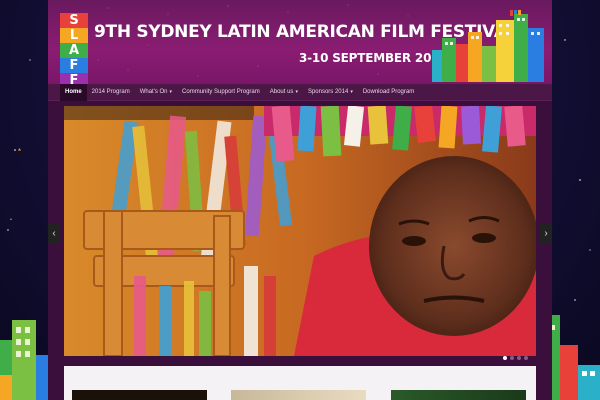 Image resolution: width=600 pixels, height=400 pixels. What do you see at coordinates (373, 58) in the screenshot?
I see `festival-dates: 3-10 SEPTEMBER 2014` at bounding box center [373, 58].